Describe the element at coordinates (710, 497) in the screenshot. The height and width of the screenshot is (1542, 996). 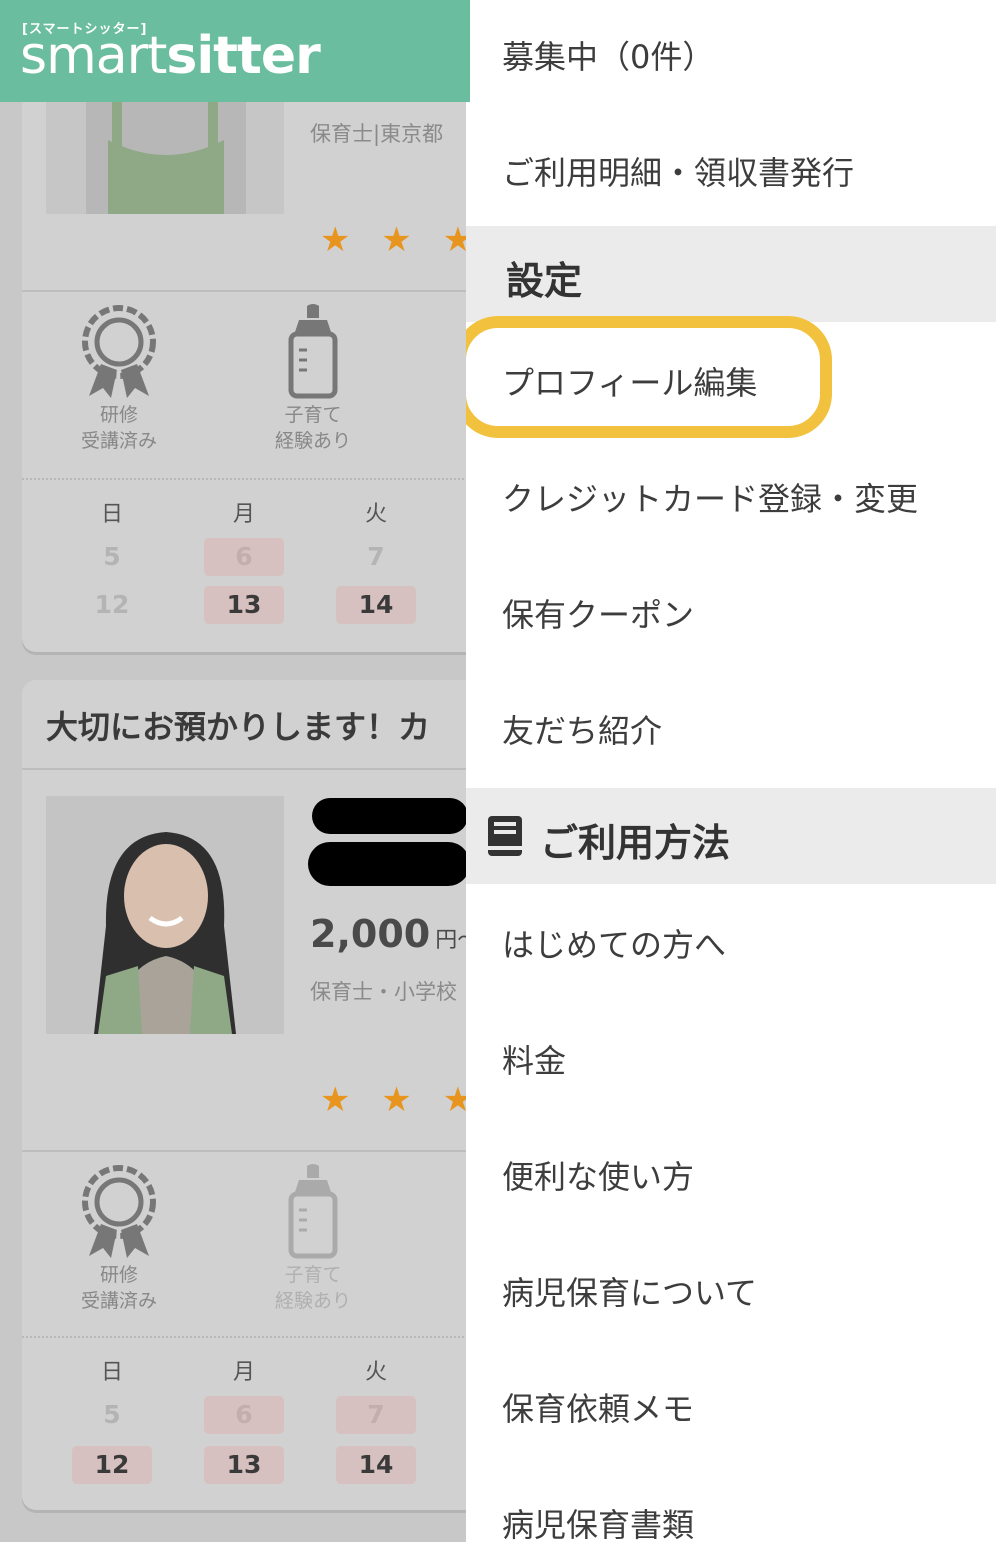
I see `menu-item-credit-card: クレジットカード登録・変更` at that location.